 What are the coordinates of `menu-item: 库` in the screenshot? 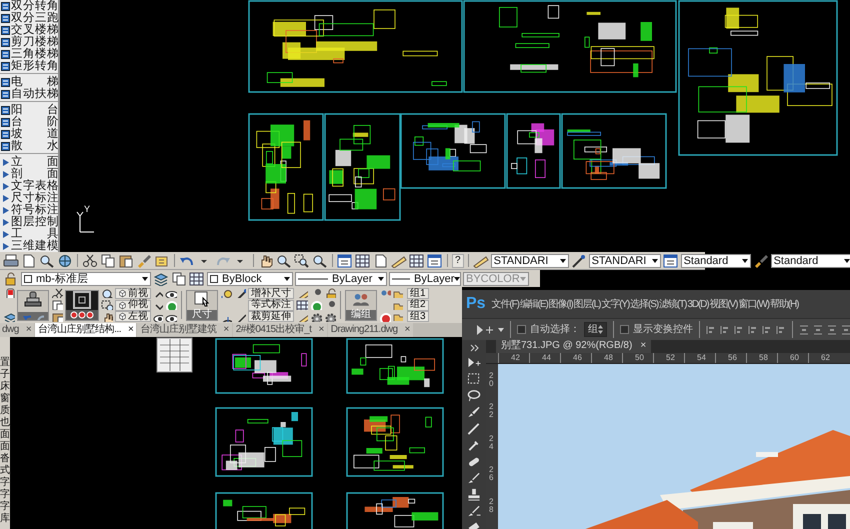 It's located at (5, 518).